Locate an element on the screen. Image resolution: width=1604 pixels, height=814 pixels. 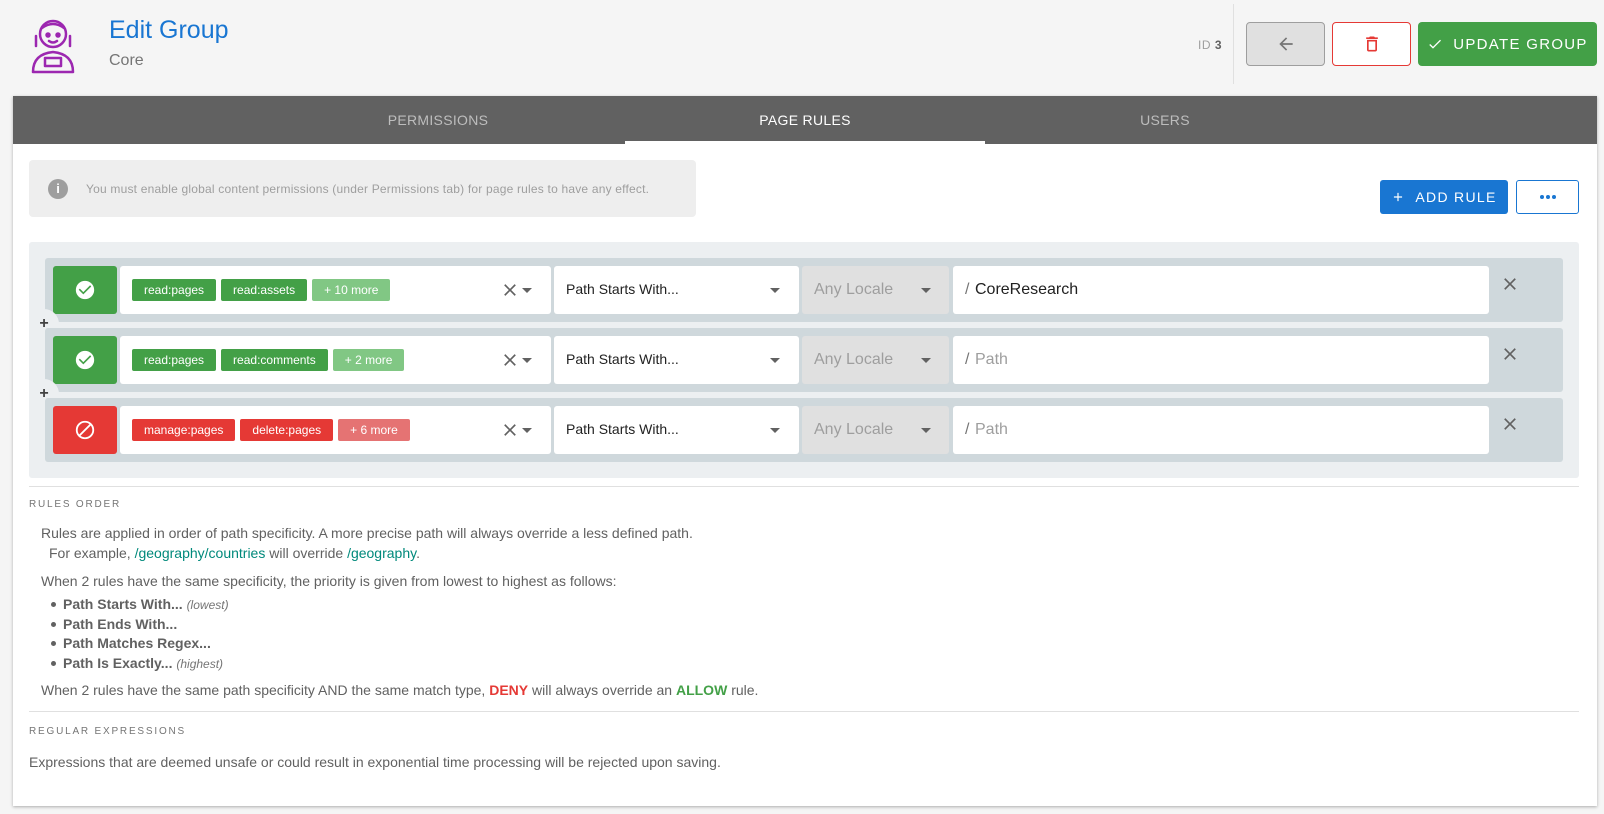
plus-icon is located at coordinates (1398, 197).